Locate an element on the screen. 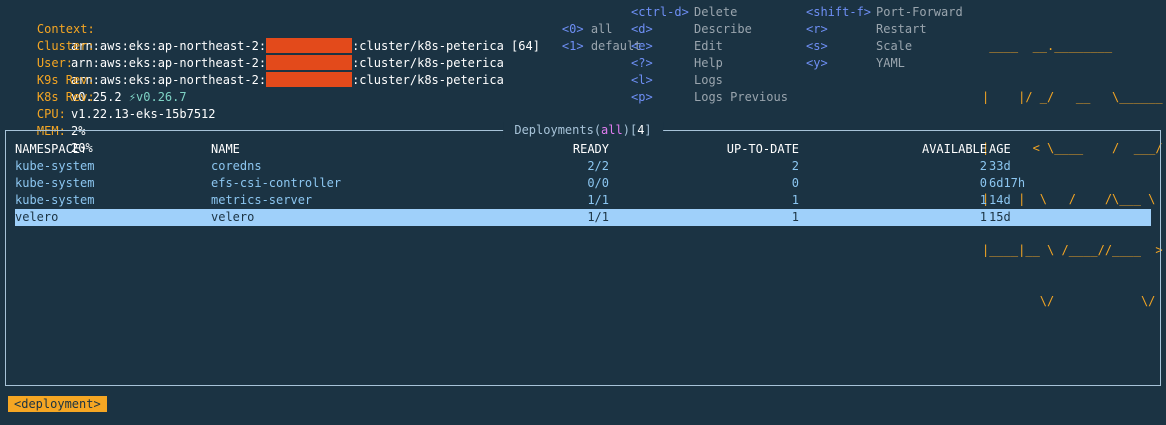  cell-age: 14d is located at coordinates (1000, 200).